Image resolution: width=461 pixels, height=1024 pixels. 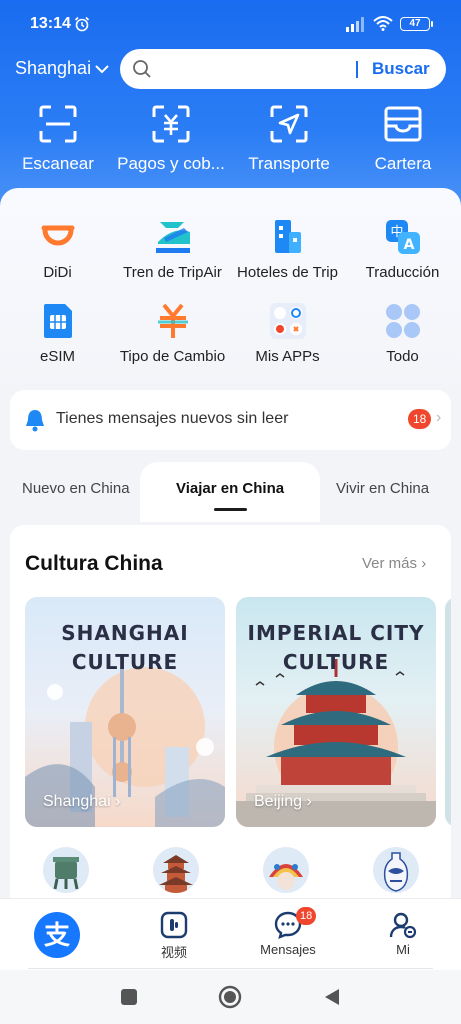 What do you see at coordinates (35, 421) in the screenshot?
I see `bell-icon` at bounding box center [35, 421].